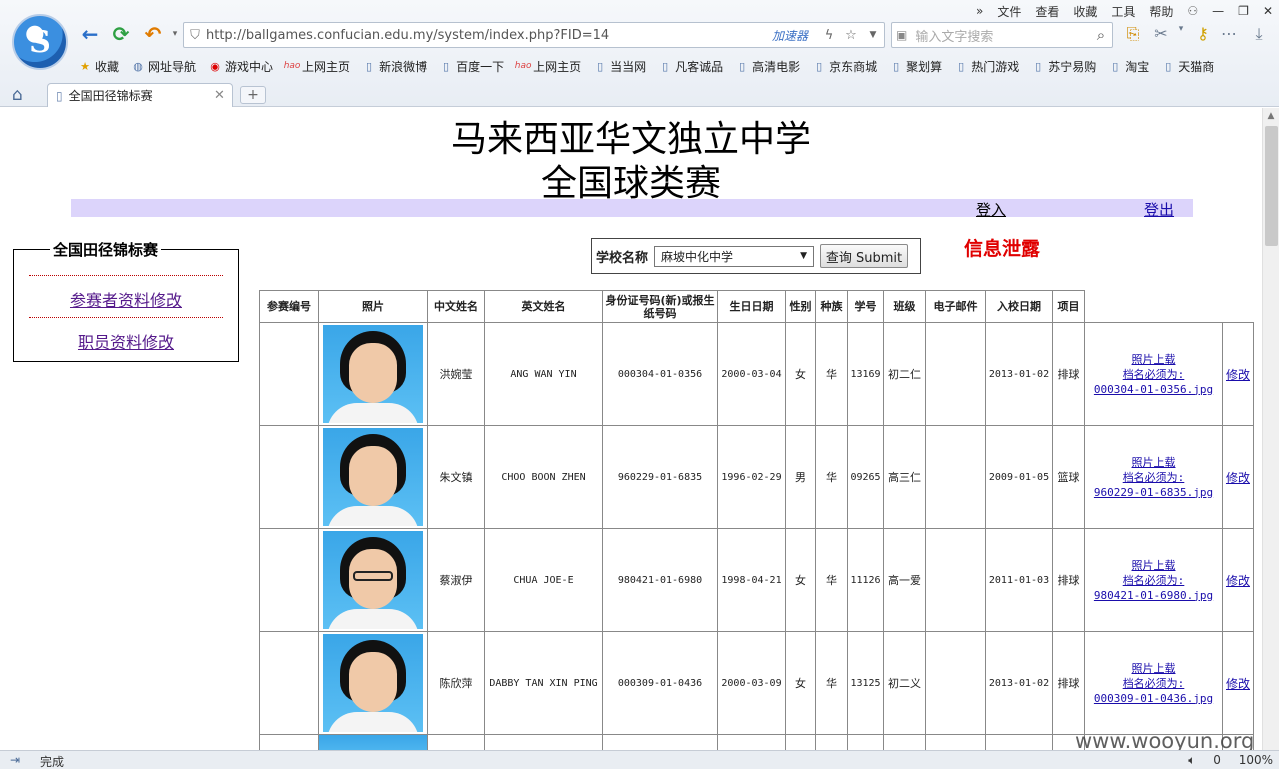 The height and width of the screenshot is (769, 1279). Describe the element at coordinates (289, 477) in the screenshot. I see `table-cell-num` at that location.